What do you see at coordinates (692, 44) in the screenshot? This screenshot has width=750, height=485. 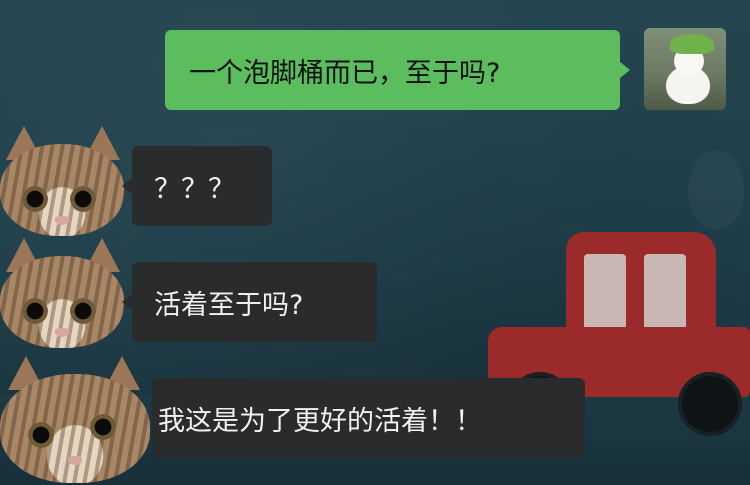 I see `leaf-hat-icon` at bounding box center [692, 44].